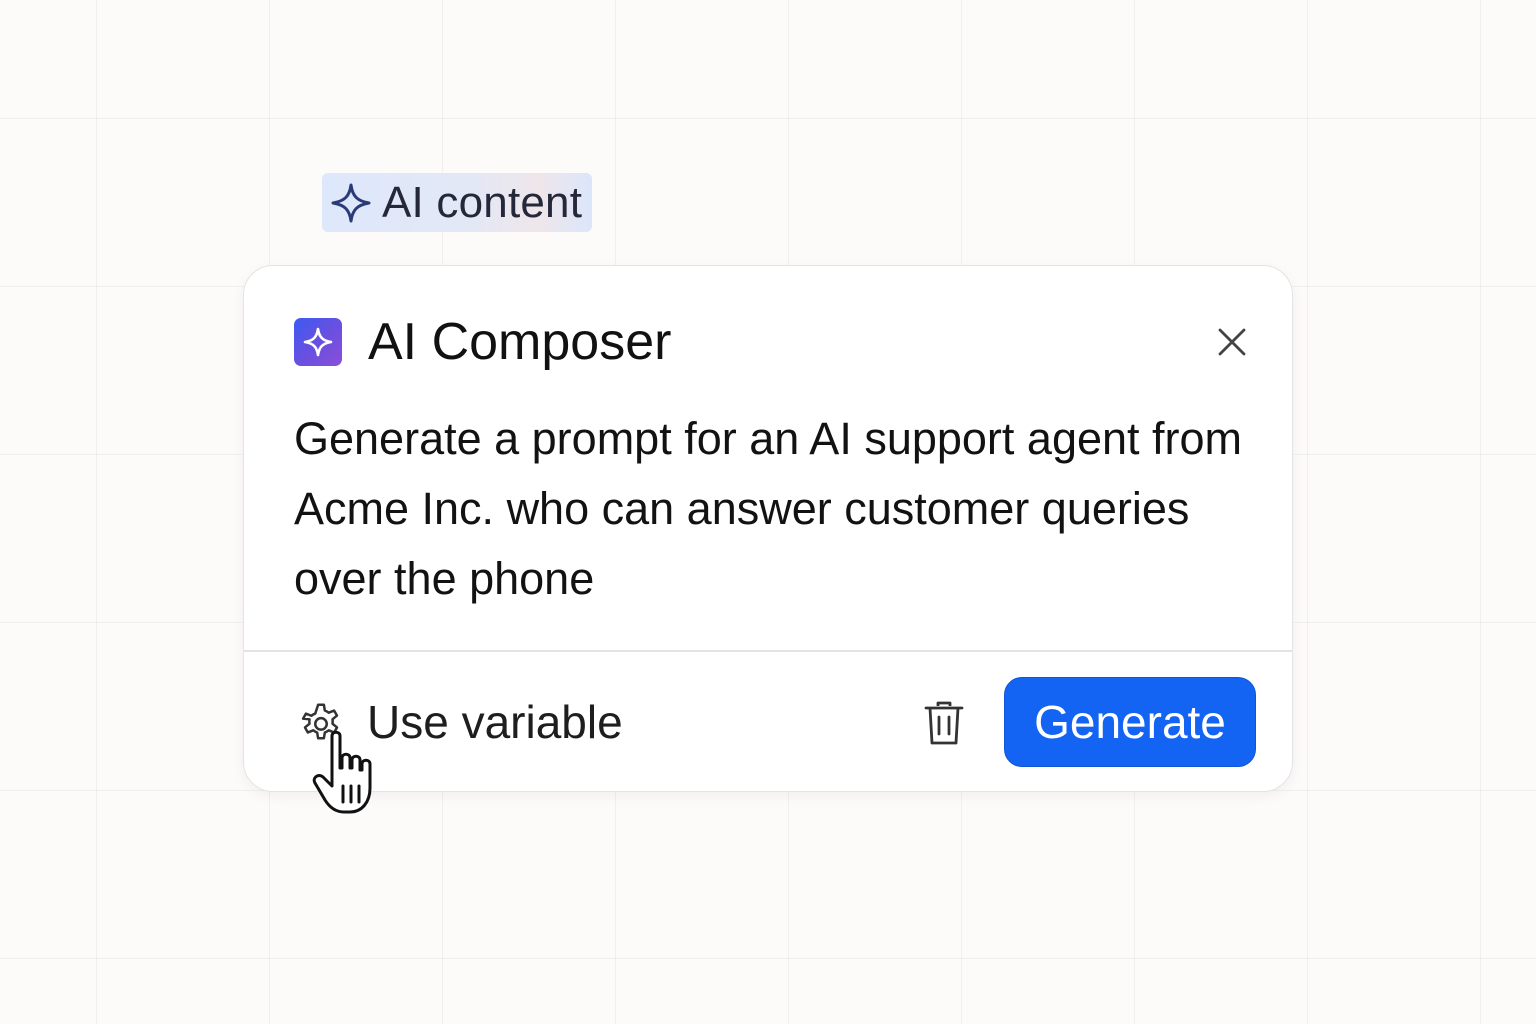  I want to click on close-icon, so click(1232, 342).